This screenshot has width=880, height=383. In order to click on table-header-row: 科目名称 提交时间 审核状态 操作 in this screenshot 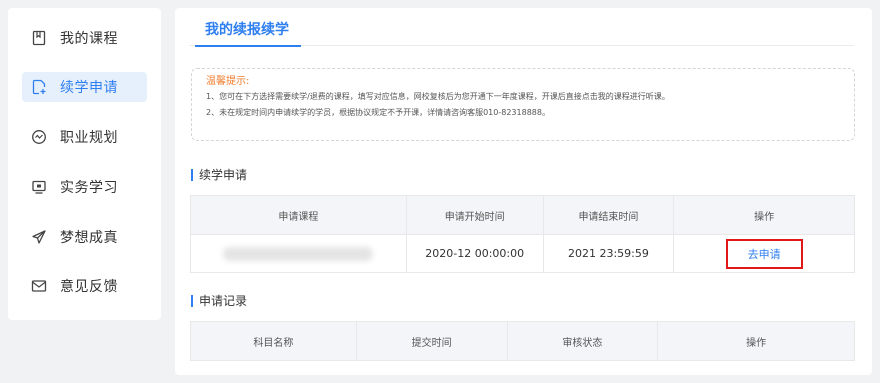, I will do `click(522, 341)`.